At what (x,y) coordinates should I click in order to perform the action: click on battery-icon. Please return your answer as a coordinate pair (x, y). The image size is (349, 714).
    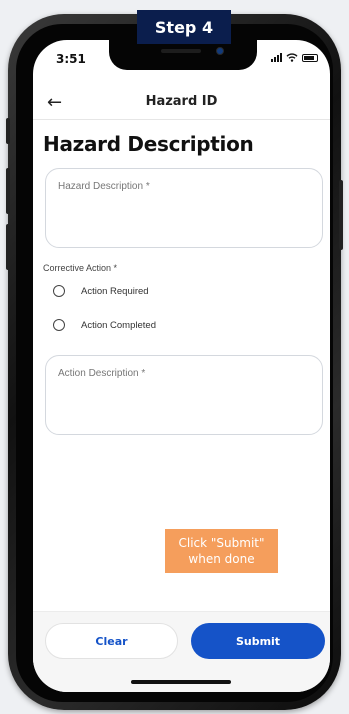
    Looking at the image, I should click on (310, 57).